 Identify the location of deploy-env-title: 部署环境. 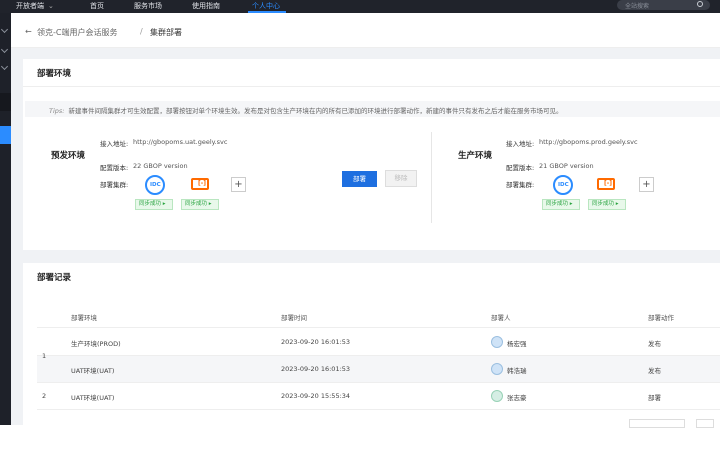
(54, 74).